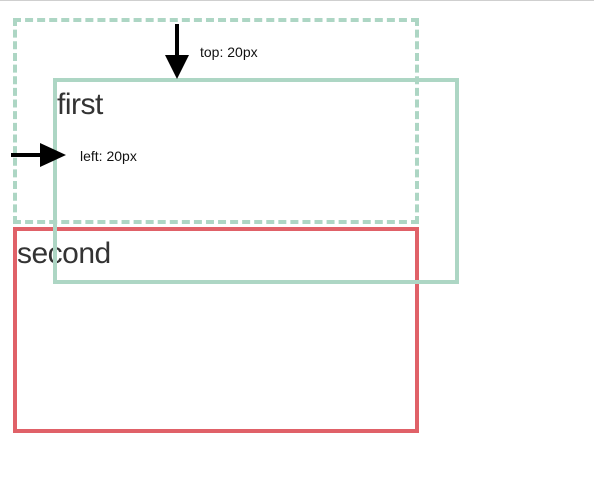 This screenshot has height=480, width=594. What do you see at coordinates (80, 104) in the screenshot?
I see `first-box-label: first` at bounding box center [80, 104].